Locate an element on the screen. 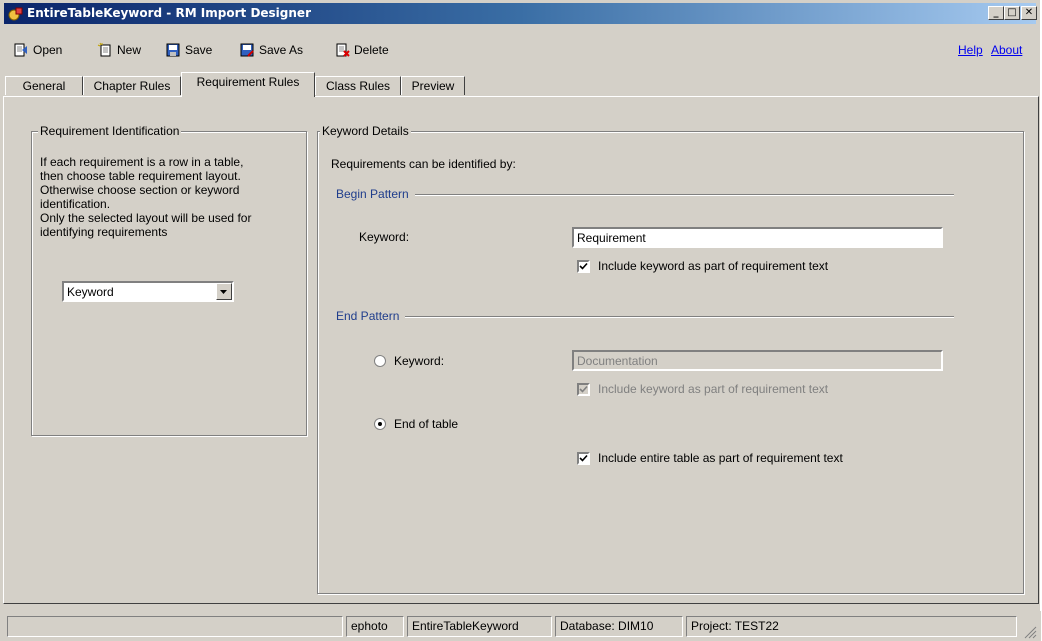 The image size is (1042, 641). description-line: Otherwise choose section or keyword is located at coordinates (140, 190).